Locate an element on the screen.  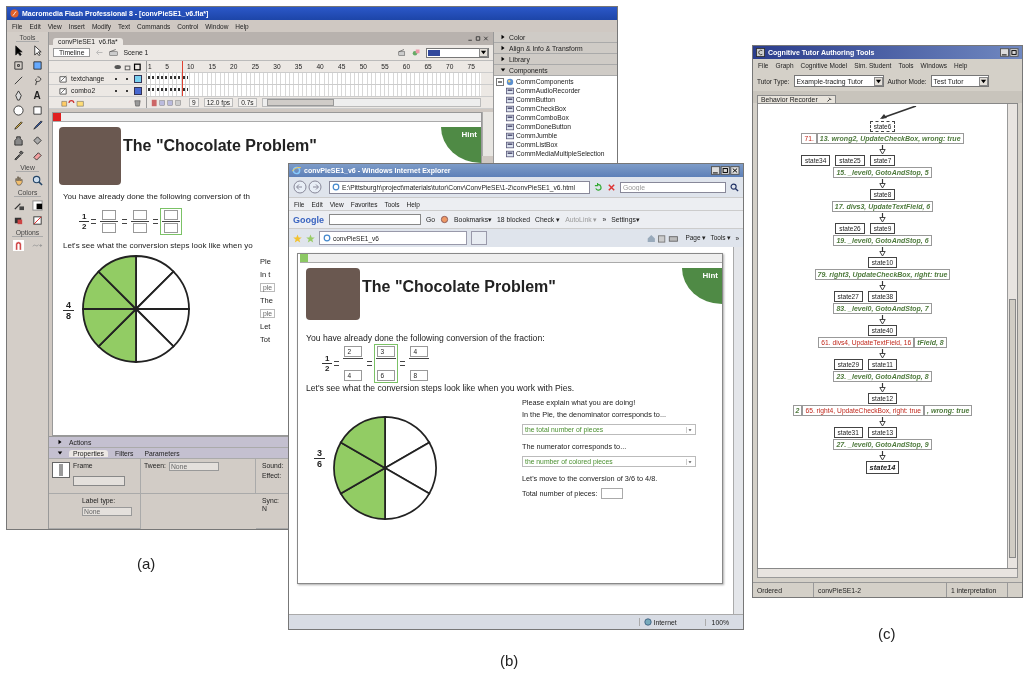
pie-intro-text: Let's see what the conversion steps look like when yo is located at coordinates (158, 245).